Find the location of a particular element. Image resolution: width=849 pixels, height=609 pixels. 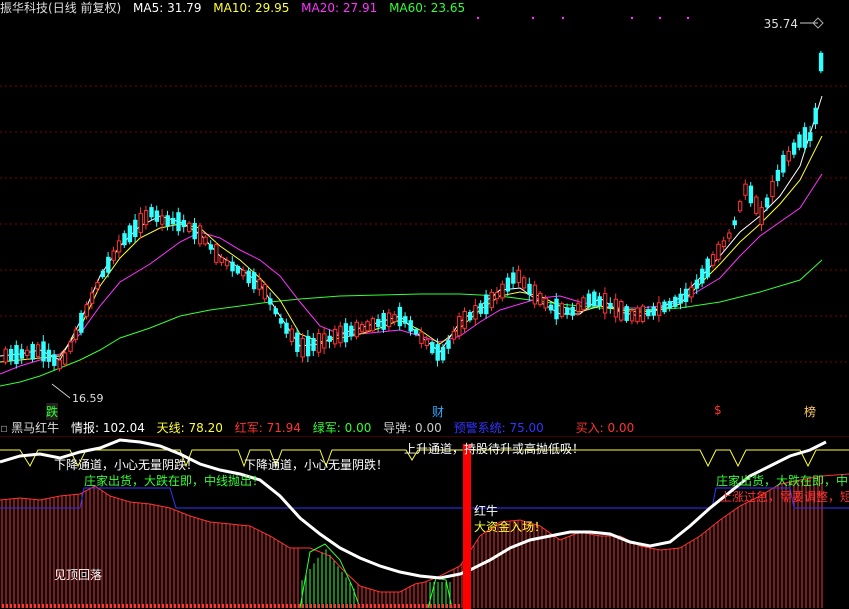

marker-die: 跌 is located at coordinates (52, 411).